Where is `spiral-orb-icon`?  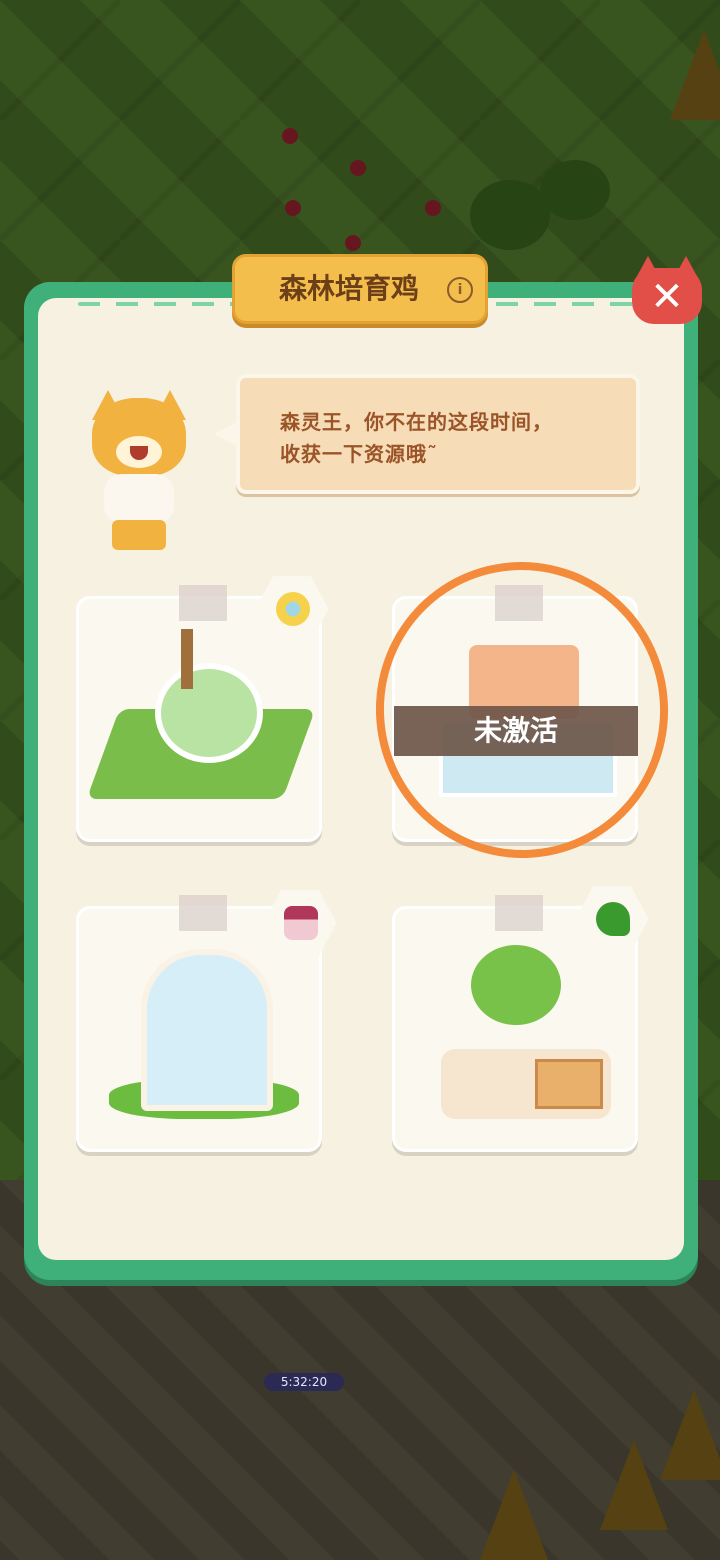
spiral-orb-icon is located at coordinates (293, 609).